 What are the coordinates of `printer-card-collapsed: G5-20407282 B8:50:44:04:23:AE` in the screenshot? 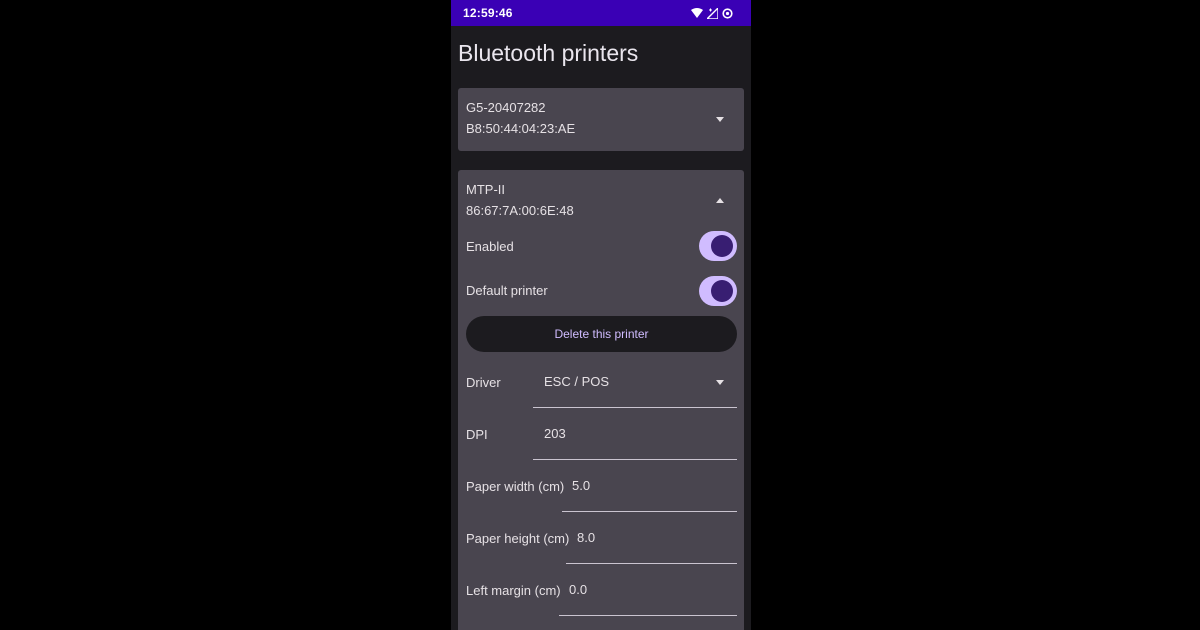 It's located at (601, 119).